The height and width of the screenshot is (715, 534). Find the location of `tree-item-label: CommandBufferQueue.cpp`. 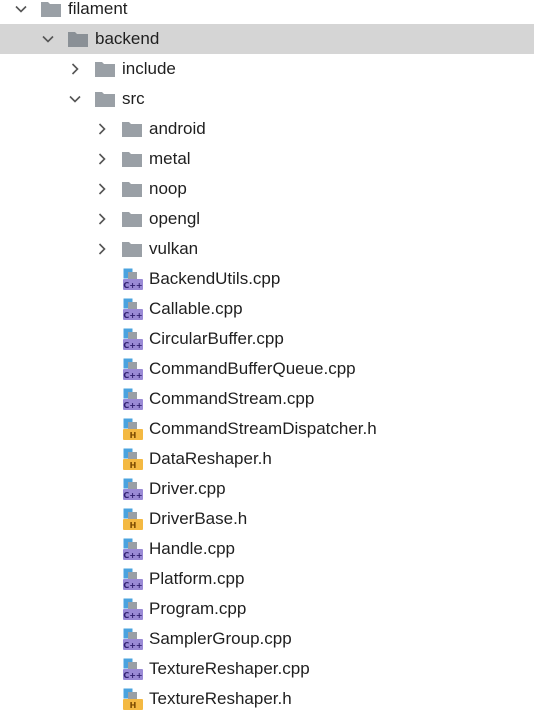

tree-item-label: CommandBufferQueue.cpp is located at coordinates (252, 368).